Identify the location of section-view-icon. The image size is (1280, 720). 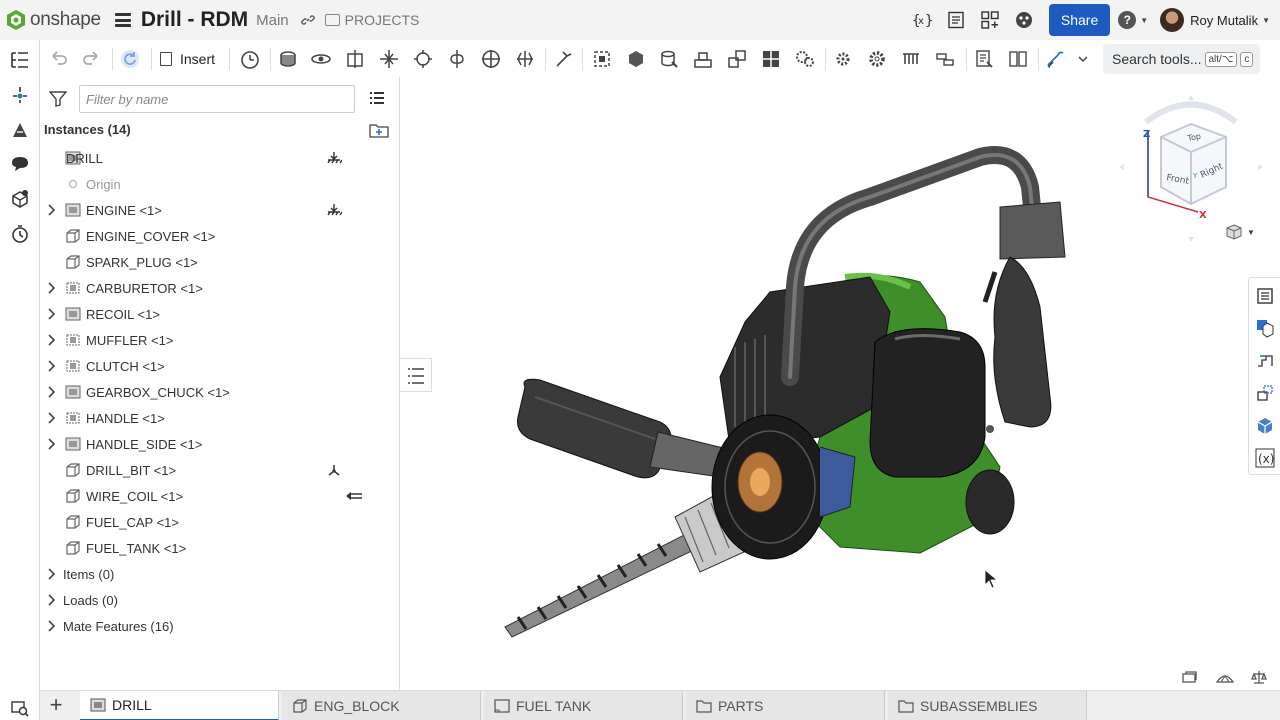
(984, 59).